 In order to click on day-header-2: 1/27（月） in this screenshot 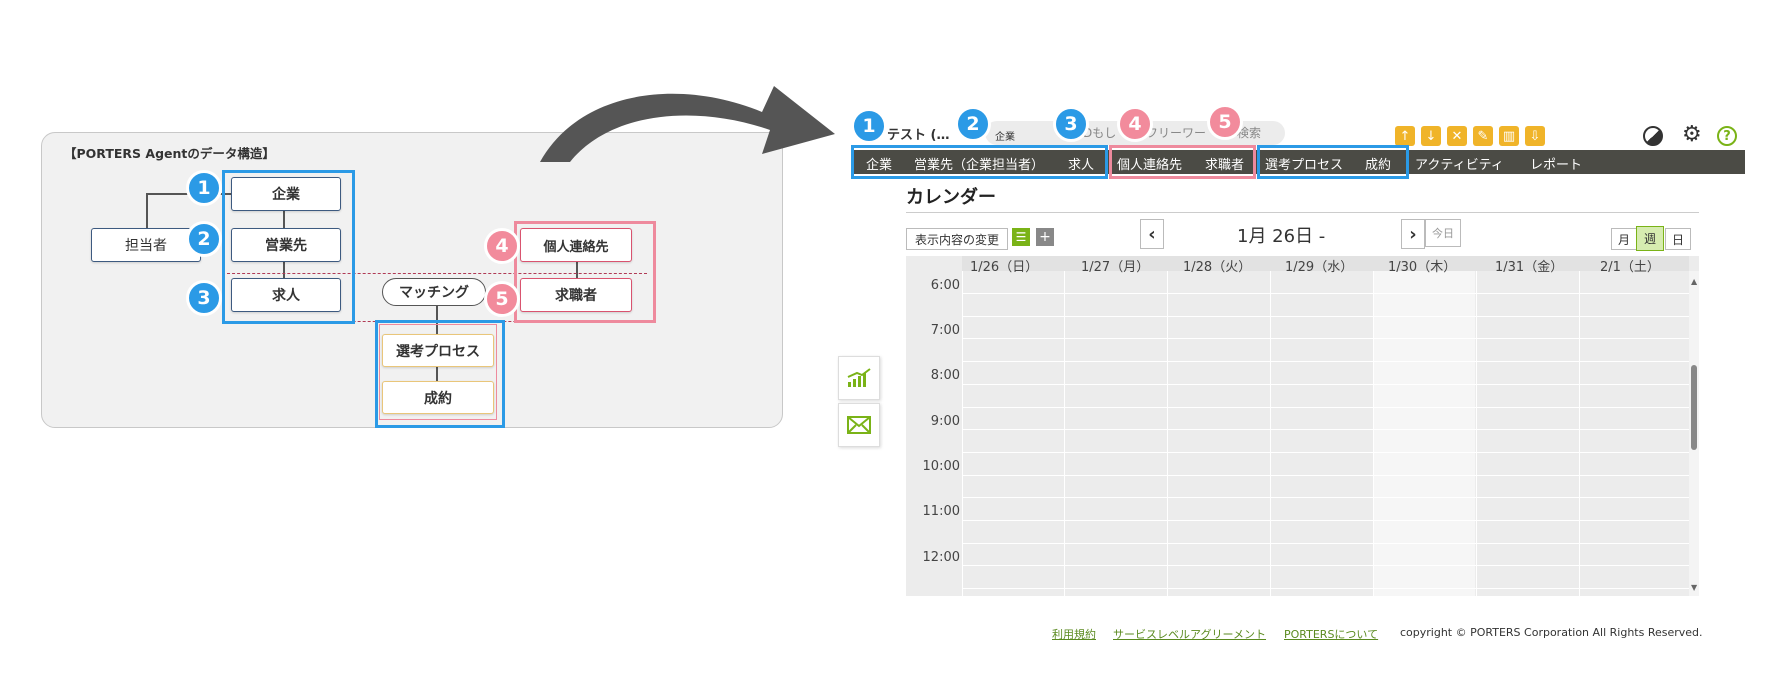, I will do `click(1115, 267)`.